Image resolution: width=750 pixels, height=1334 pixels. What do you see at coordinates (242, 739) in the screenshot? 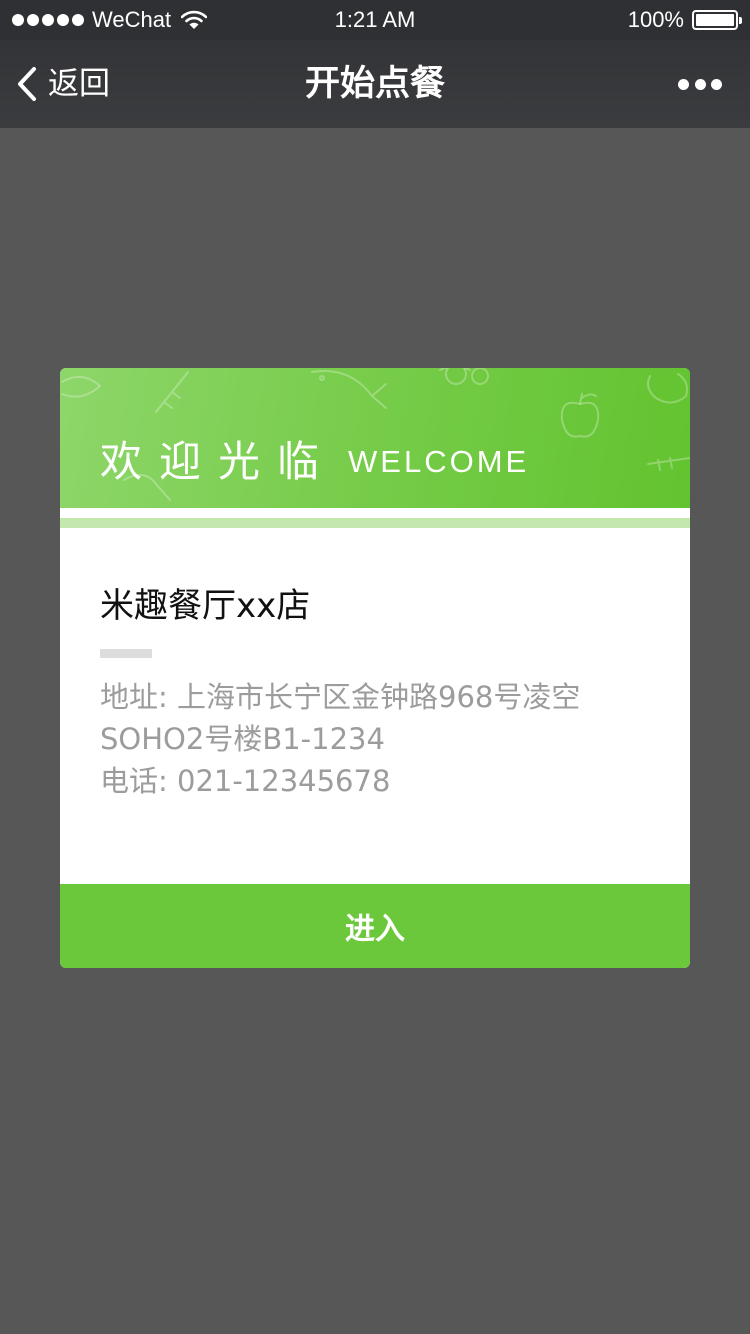
I see `store-address-line2: SOHO2号楼B1-1234` at bounding box center [242, 739].